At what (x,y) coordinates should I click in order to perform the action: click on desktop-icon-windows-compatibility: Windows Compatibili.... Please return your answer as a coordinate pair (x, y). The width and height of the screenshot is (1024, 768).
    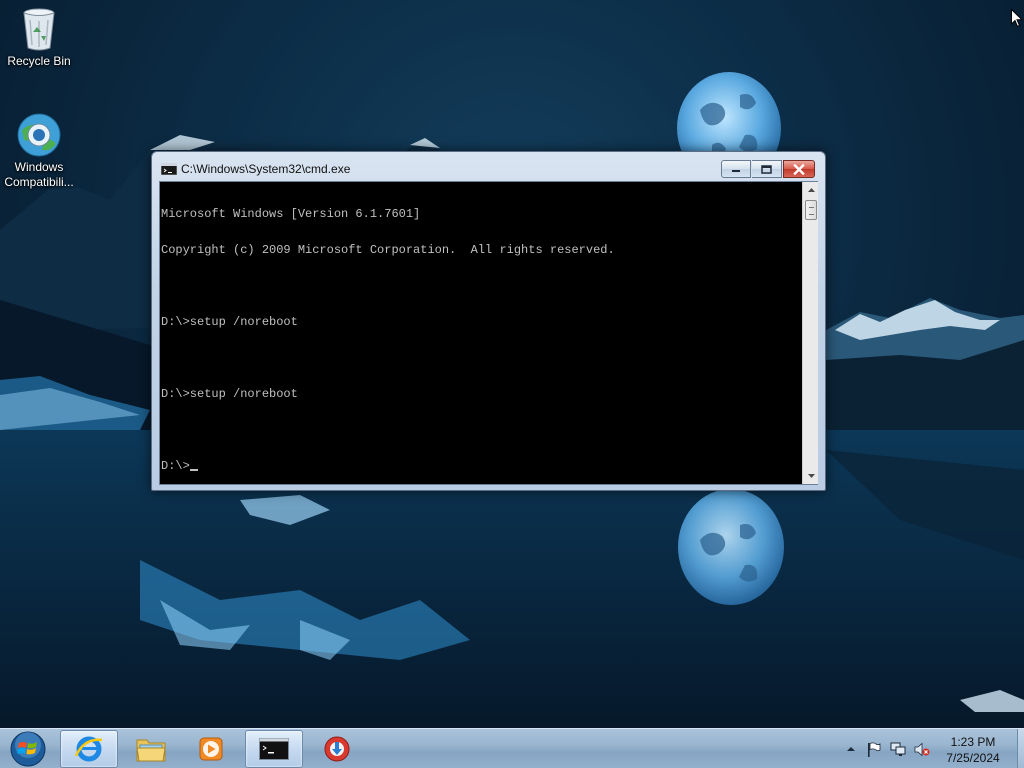
    Looking at the image, I should click on (39, 151).